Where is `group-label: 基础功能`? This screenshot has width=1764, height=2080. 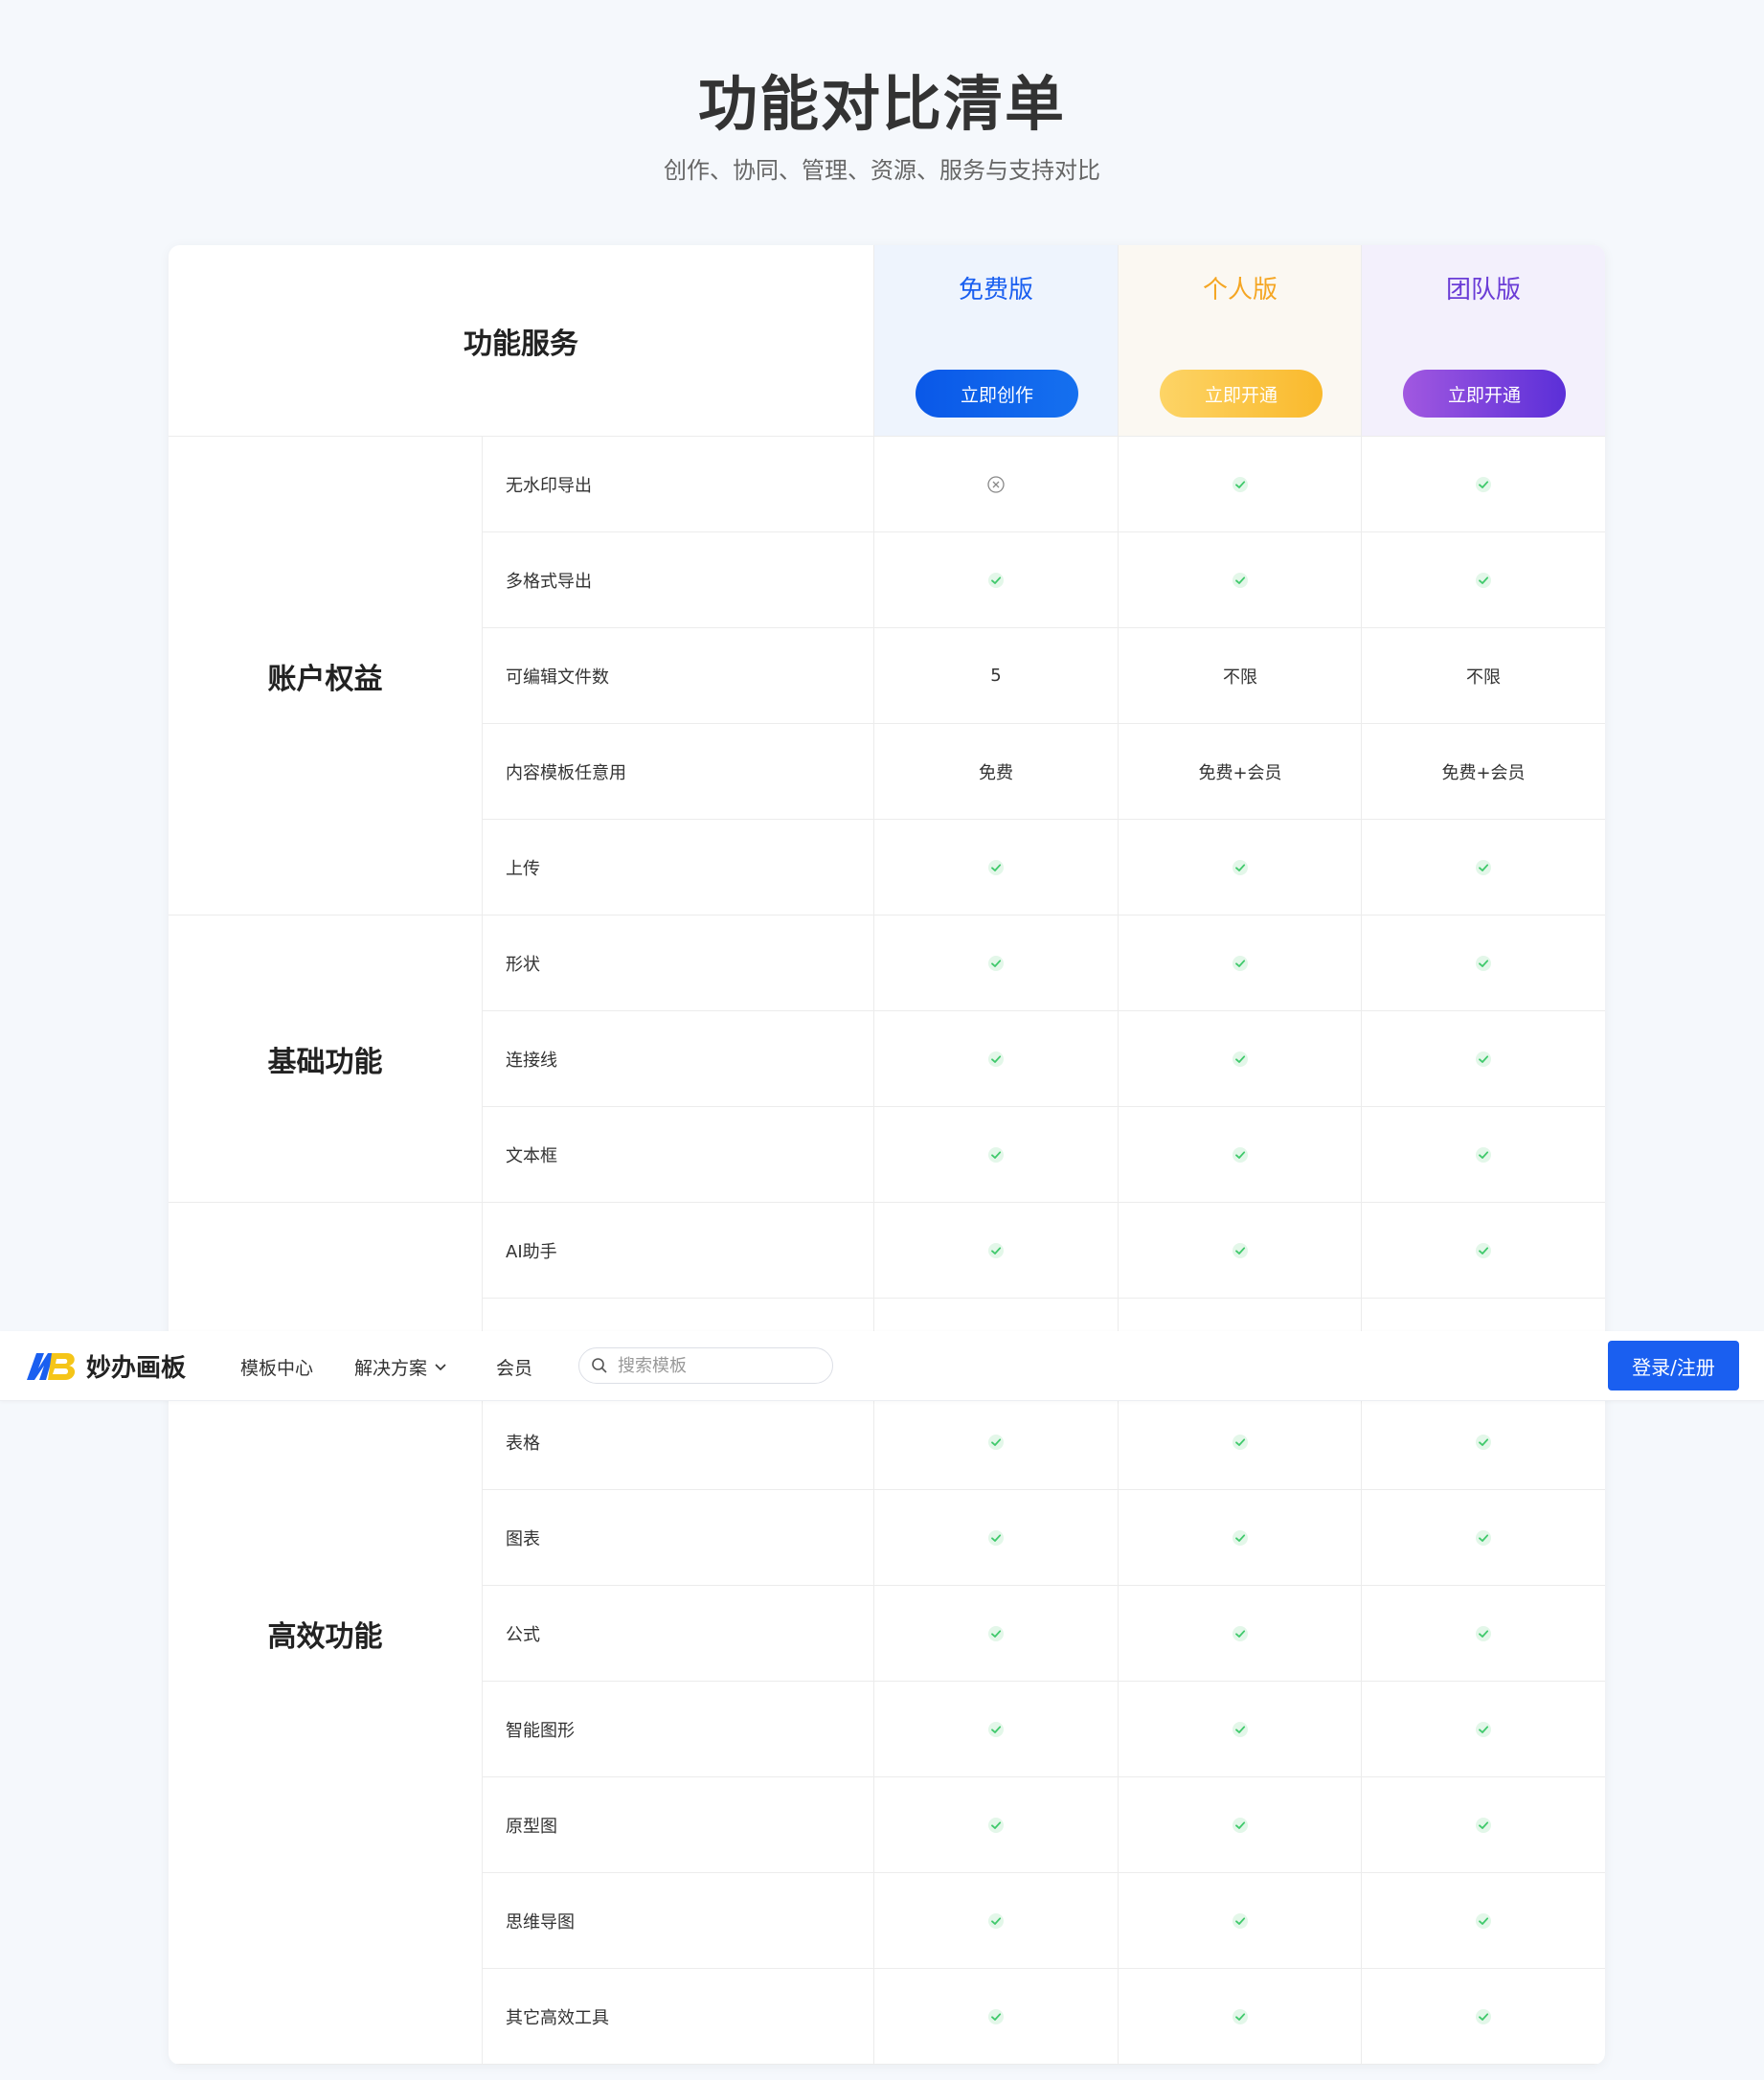 group-label: 基础功能 is located at coordinates (325, 1060).